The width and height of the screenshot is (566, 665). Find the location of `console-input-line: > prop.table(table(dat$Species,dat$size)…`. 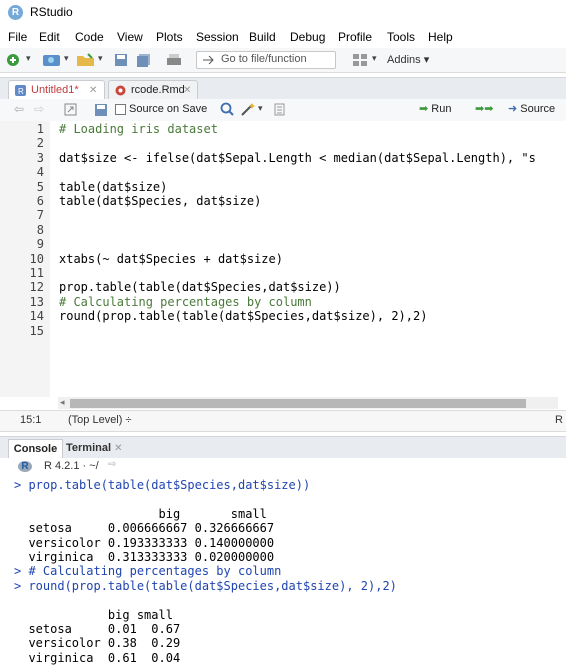

console-input-line: > prop.table(table(dat$Species,dat$size)… is located at coordinates (162, 485).